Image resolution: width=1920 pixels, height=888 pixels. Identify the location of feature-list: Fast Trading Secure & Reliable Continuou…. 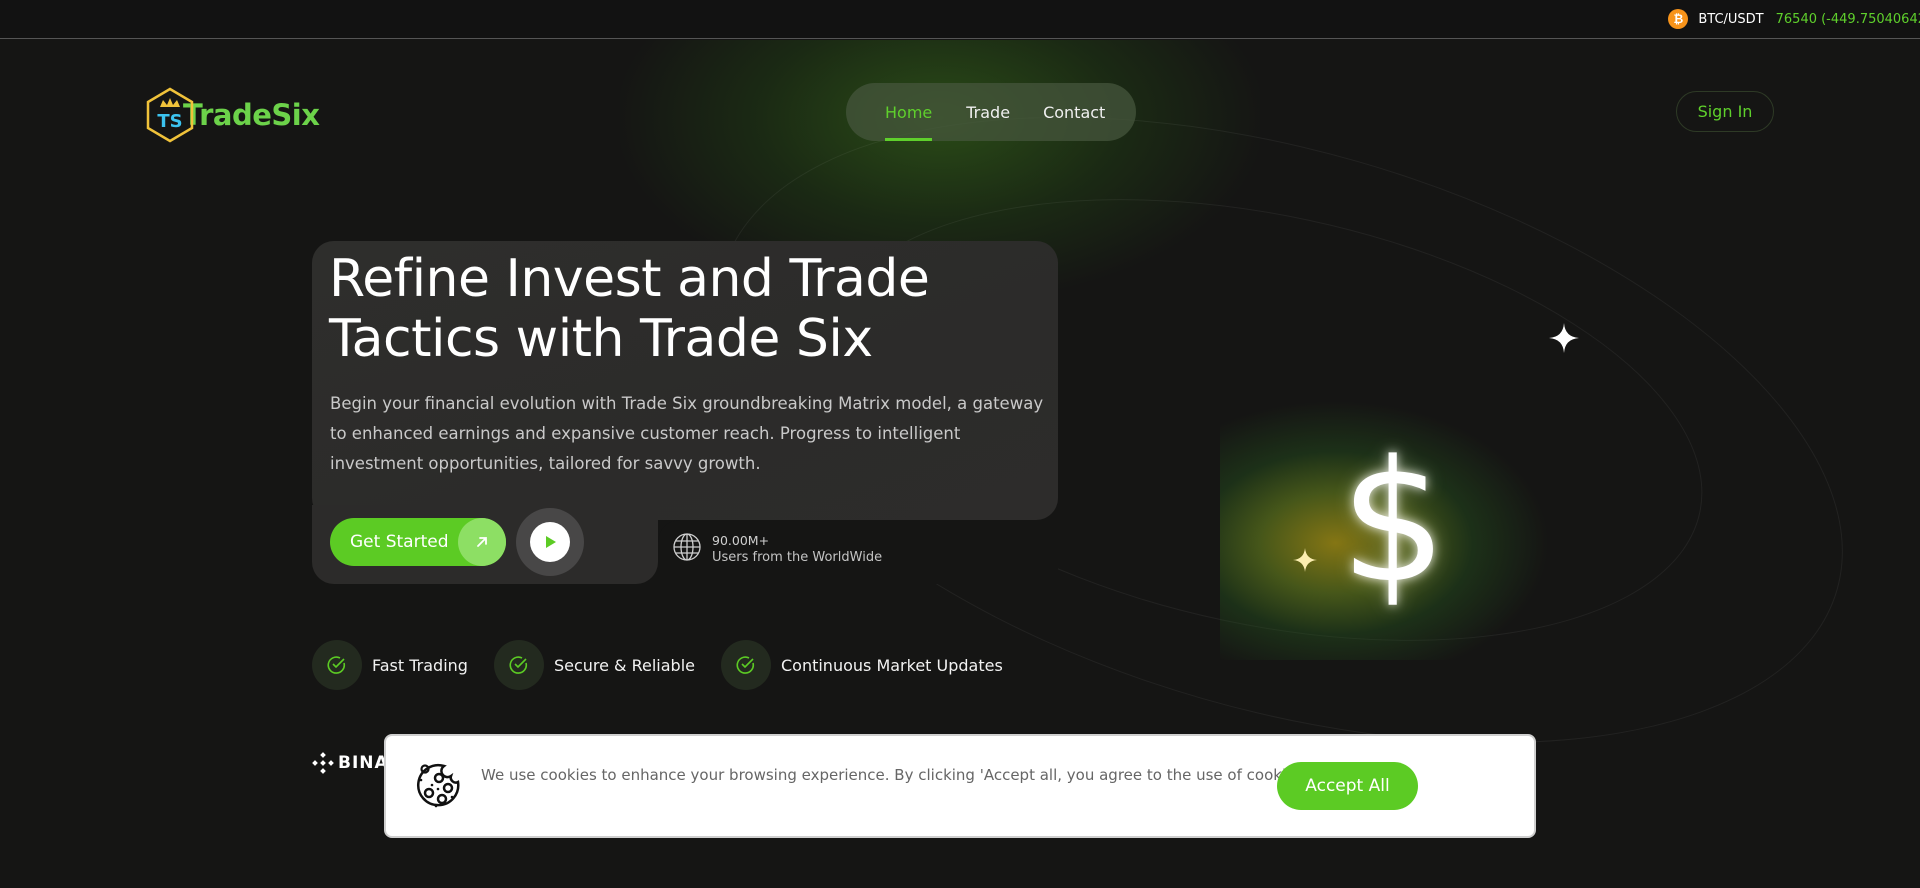
(670, 665).